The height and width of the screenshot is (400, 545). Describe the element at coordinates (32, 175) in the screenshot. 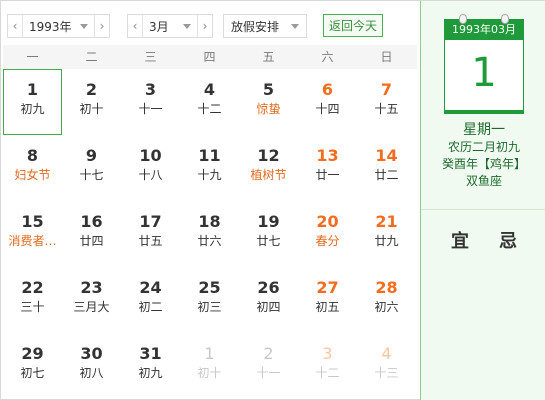

I see `lunar-label: 妇女节` at that location.